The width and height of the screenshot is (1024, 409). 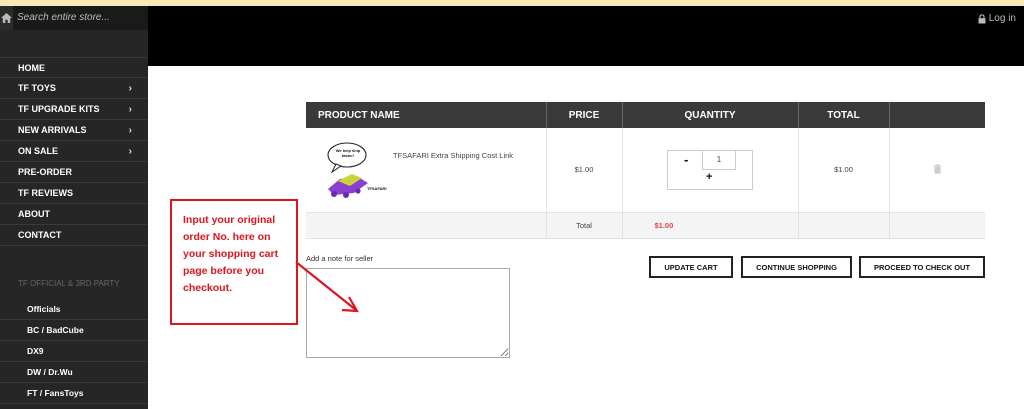 What do you see at coordinates (348, 152) in the screenshot?
I see `thumbnail-bubble-text: We help ship faster!` at bounding box center [348, 152].